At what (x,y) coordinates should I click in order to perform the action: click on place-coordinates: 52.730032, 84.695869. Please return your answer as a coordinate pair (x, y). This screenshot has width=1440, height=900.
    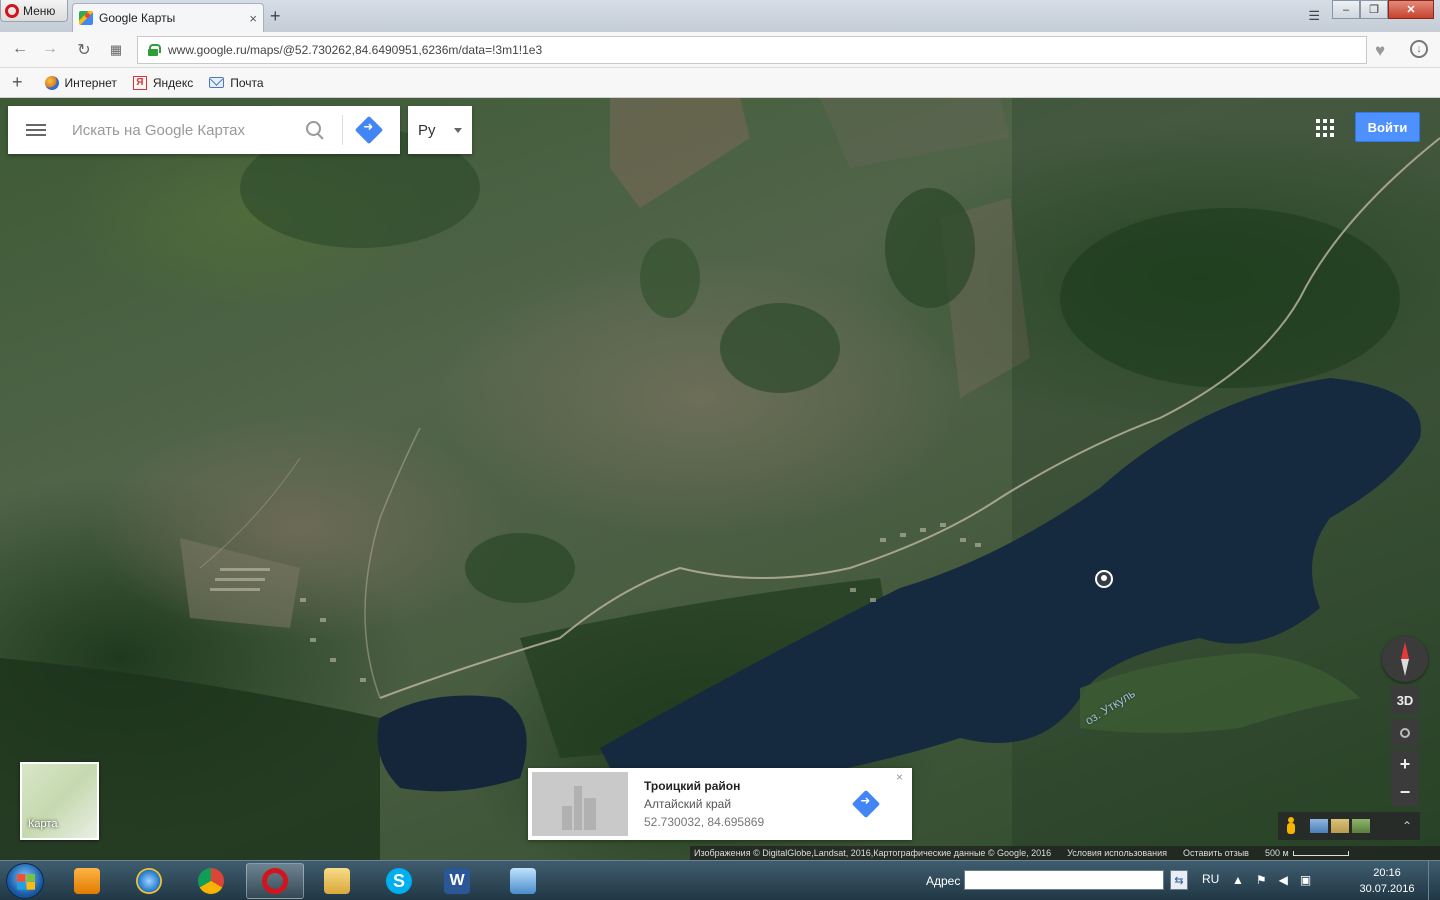
    Looking at the image, I should click on (704, 822).